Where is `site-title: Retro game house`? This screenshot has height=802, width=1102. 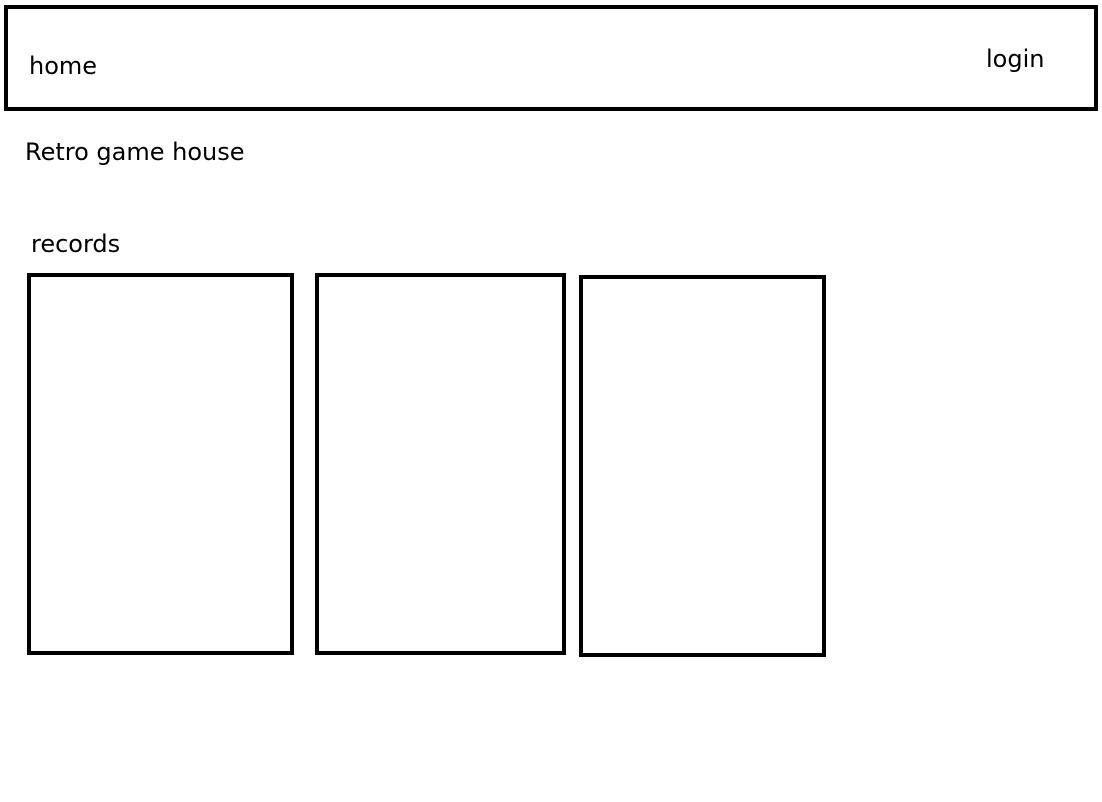 site-title: Retro game house is located at coordinates (135, 152).